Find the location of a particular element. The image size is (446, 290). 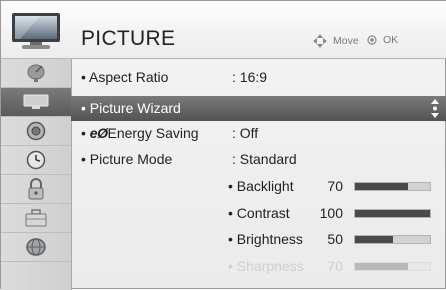

brightness-label: • Brightness is located at coordinates (265, 239).